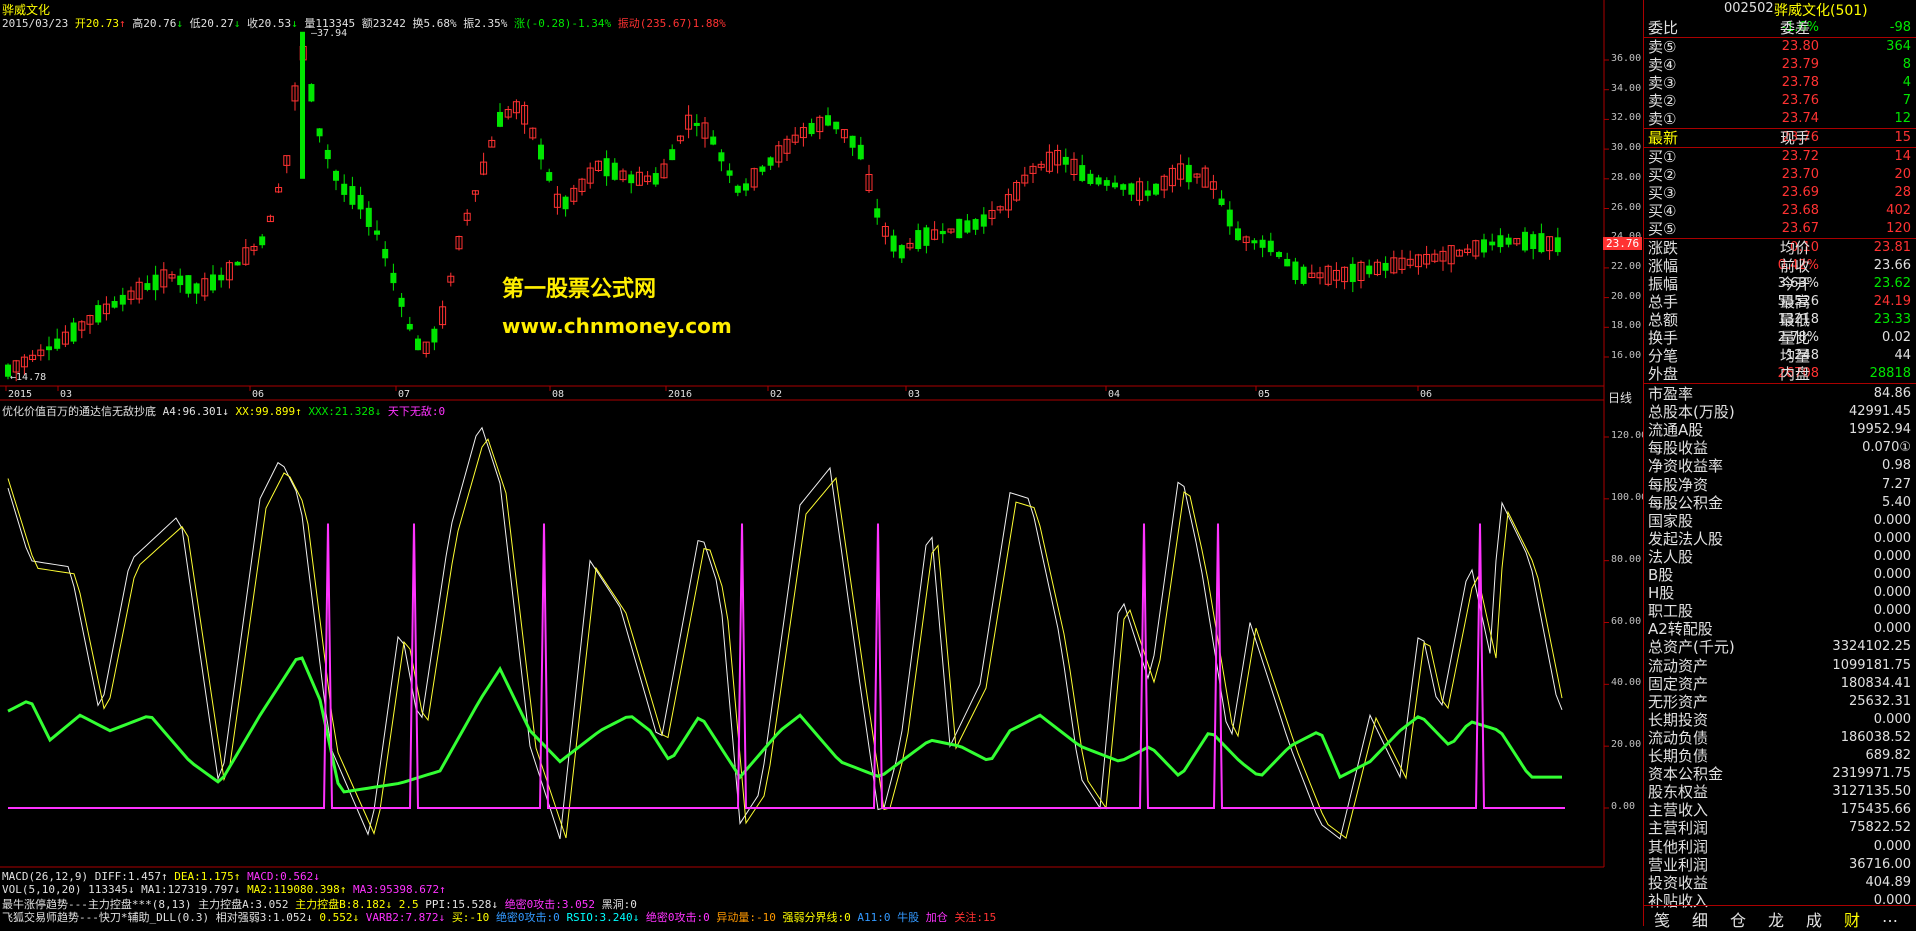 The height and width of the screenshot is (931, 1916). I want to click on ind-tick-label: 120.00, so click(1629, 435).